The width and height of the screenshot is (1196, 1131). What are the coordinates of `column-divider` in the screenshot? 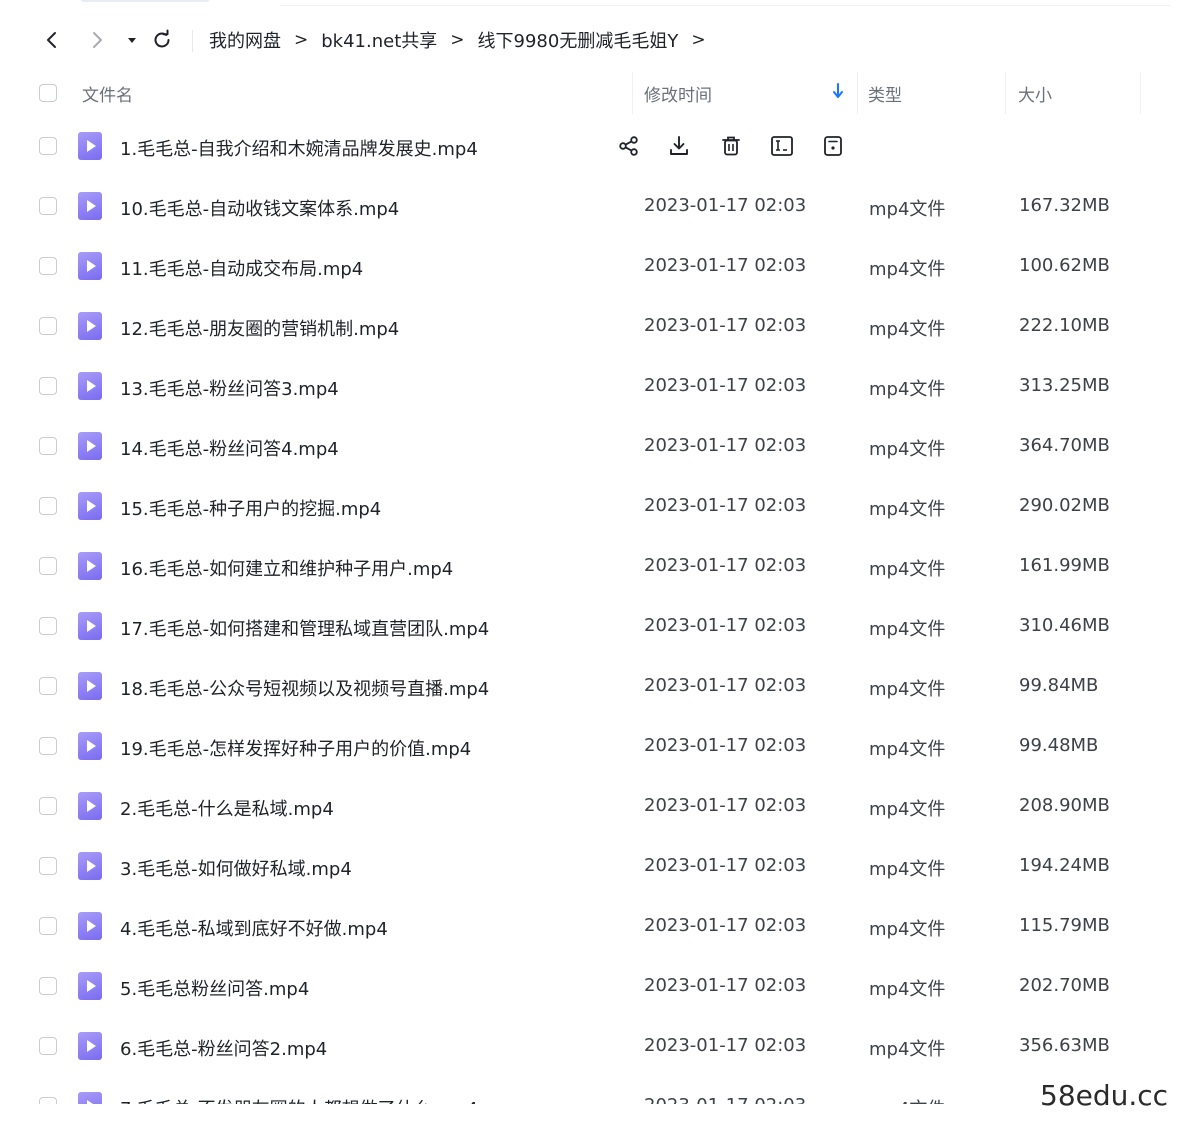 It's located at (632, 93).